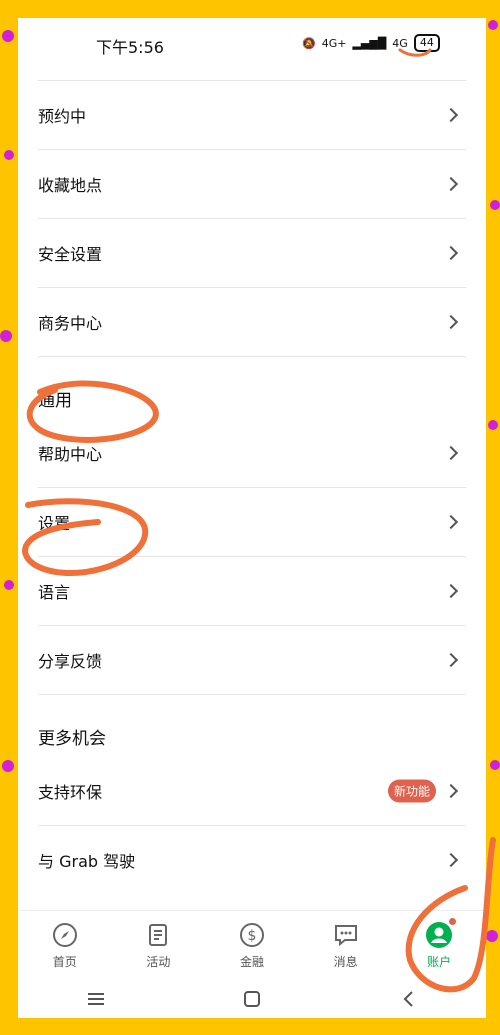  What do you see at coordinates (252, 660) in the screenshot?
I see `menu-item-share-feedback: 分享反馈` at bounding box center [252, 660].